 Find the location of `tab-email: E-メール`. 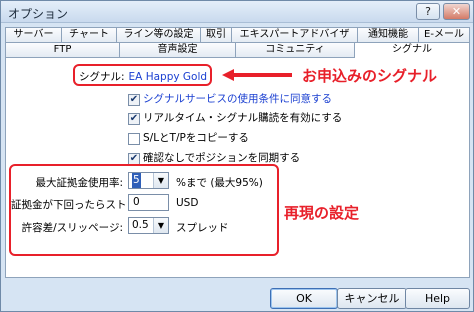

tab-email: E-メール is located at coordinates (444, 34).